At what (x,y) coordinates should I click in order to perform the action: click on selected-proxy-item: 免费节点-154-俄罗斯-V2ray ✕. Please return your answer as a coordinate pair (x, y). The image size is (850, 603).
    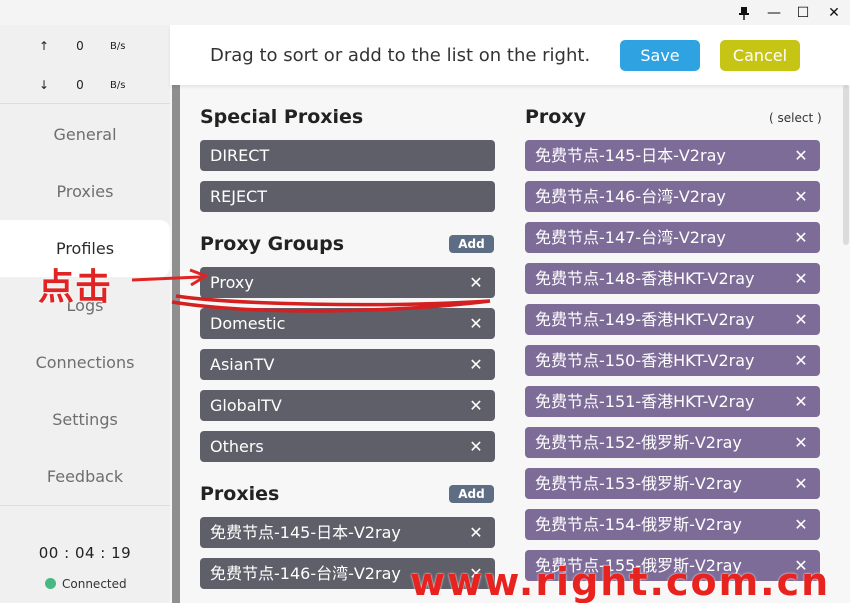
    Looking at the image, I should click on (672, 524).